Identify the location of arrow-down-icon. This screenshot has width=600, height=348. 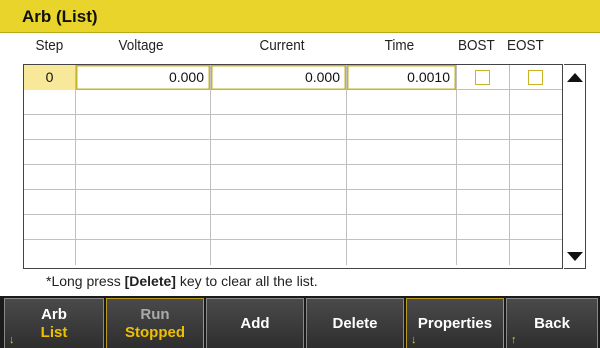
(574, 256).